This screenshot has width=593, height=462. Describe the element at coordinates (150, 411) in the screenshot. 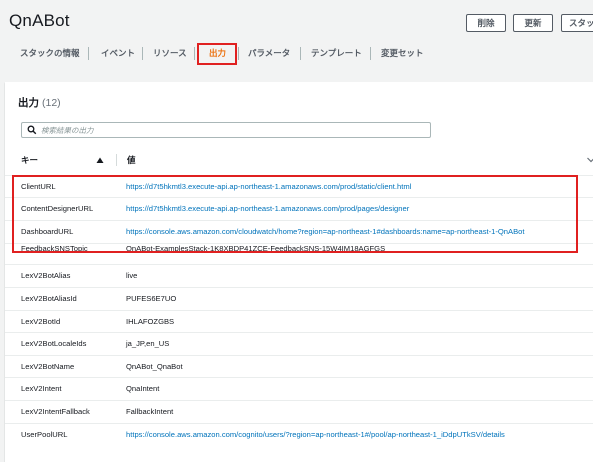

I see `output-value: FallbackIntent` at that location.